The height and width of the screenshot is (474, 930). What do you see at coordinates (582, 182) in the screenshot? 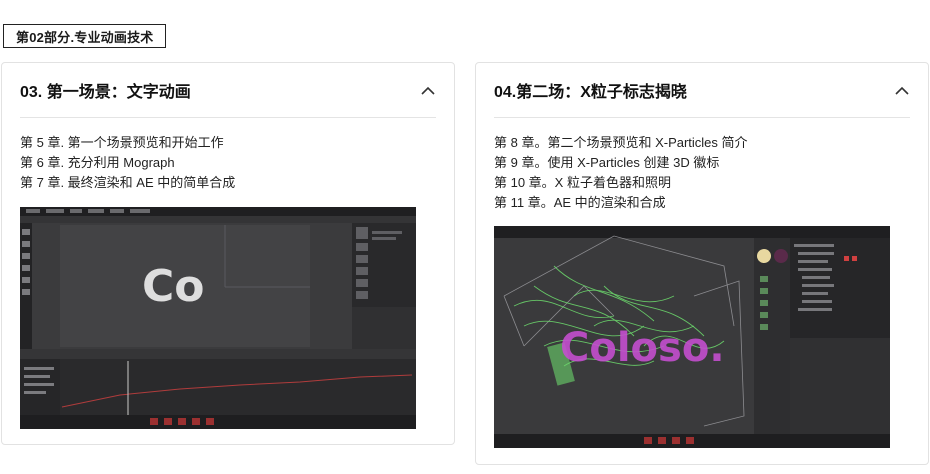
I see `chapter-item: 第 10 章。X 粒子着色器和照明` at bounding box center [582, 182].